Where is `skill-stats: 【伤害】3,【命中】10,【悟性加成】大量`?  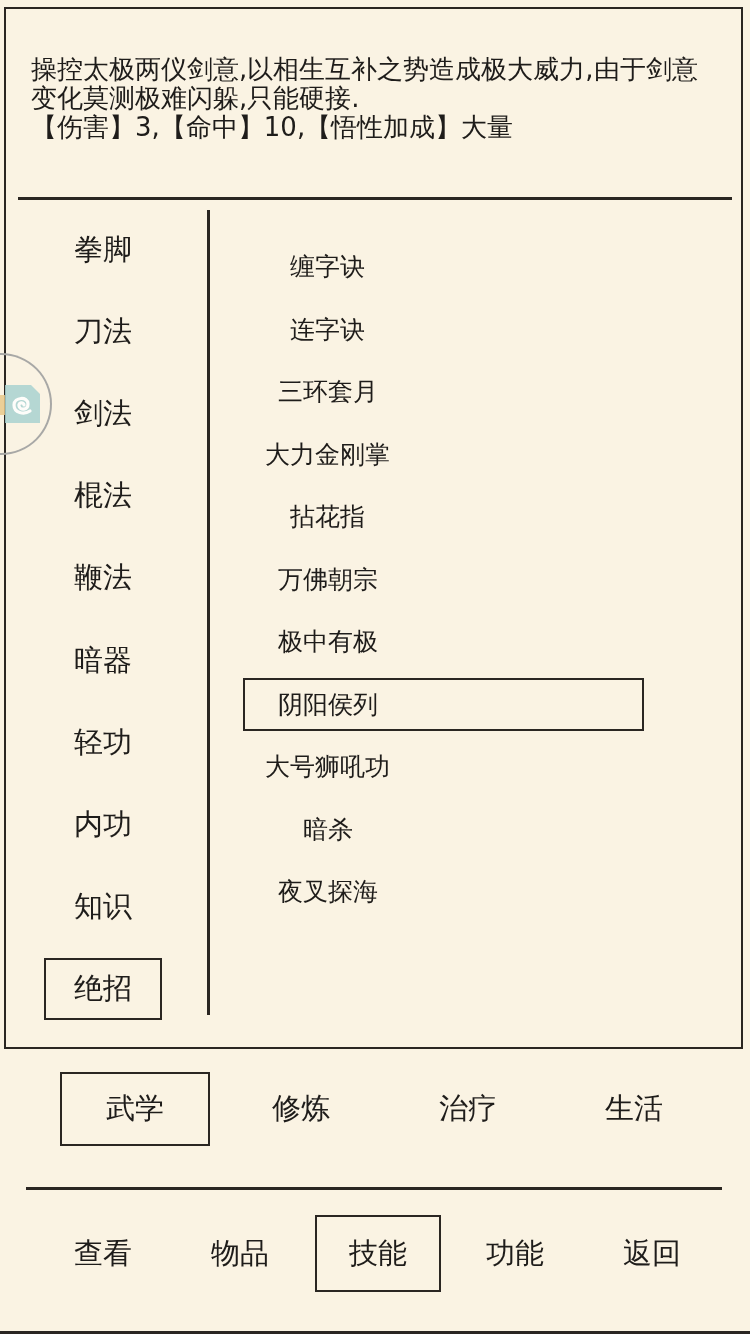
skill-stats: 【伤害】3,【命中】10,【悟性加成】大量 is located at coordinates (273, 127).